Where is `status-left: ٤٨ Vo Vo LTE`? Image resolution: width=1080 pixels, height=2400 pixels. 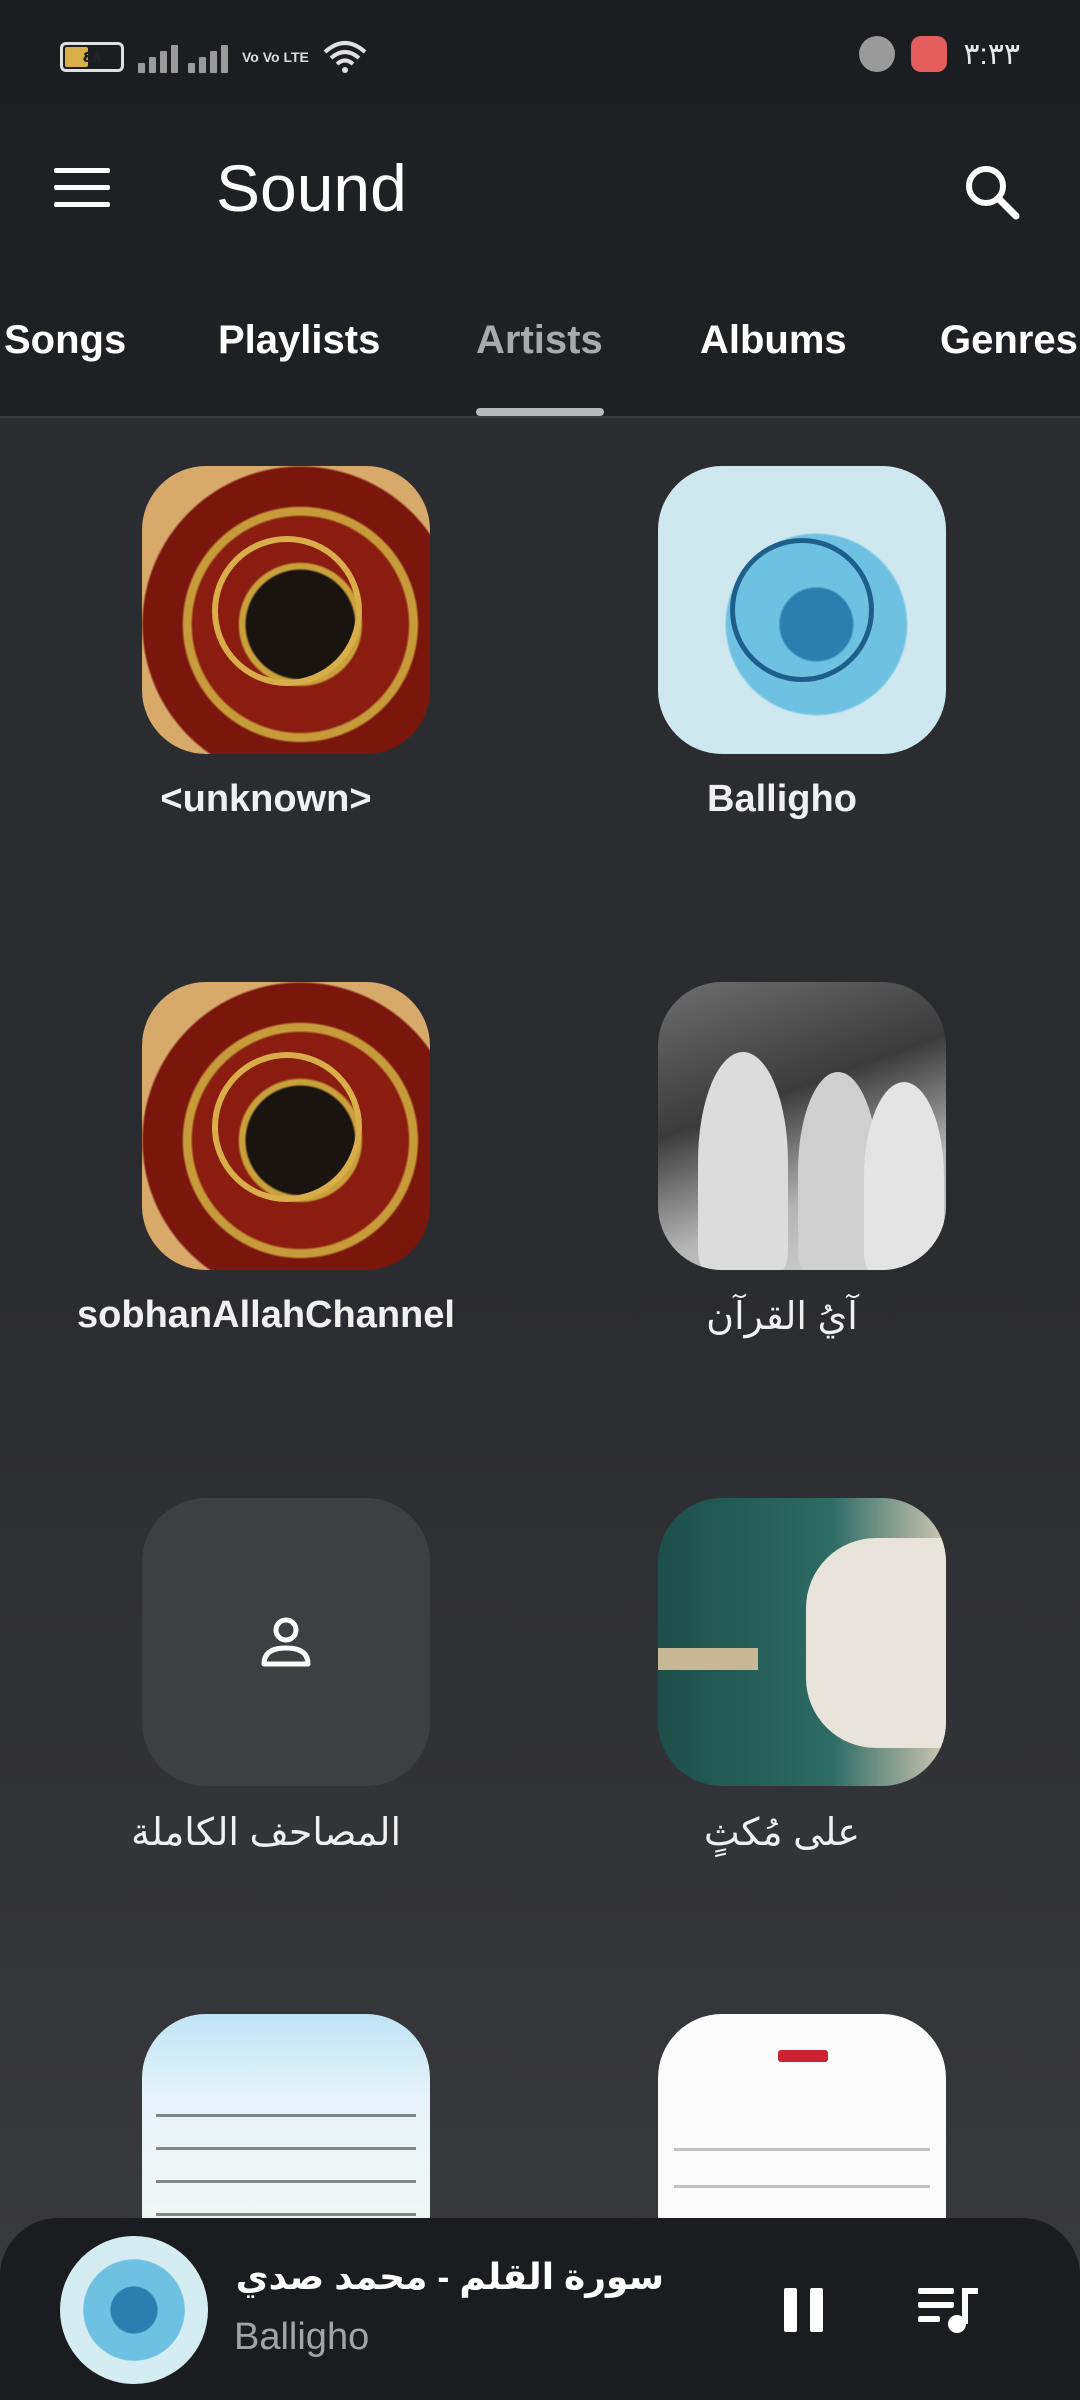 status-left: ٤٨ Vo Vo LTE is located at coordinates (213, 57).